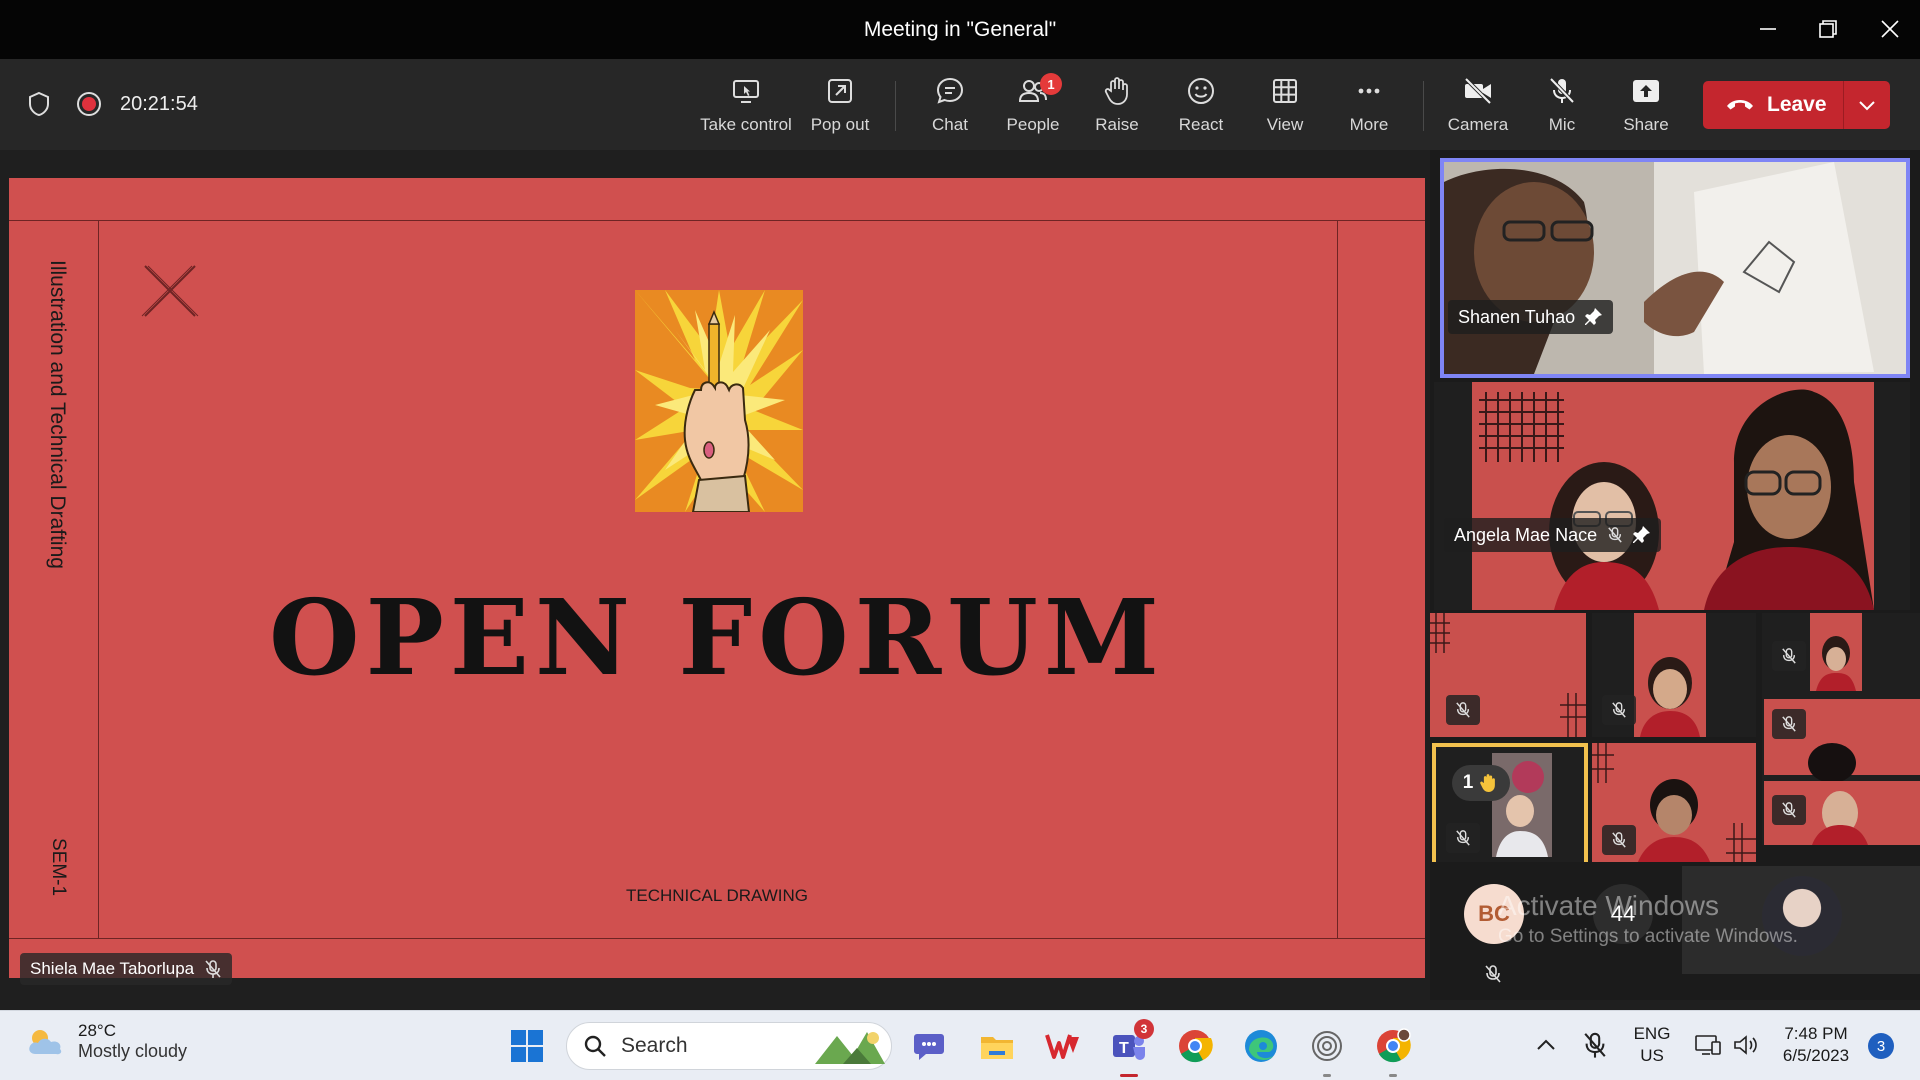 This screenshot has width=1920, height=1080. I want to click on weather-temperature: 28°C, so click(97, 1030).